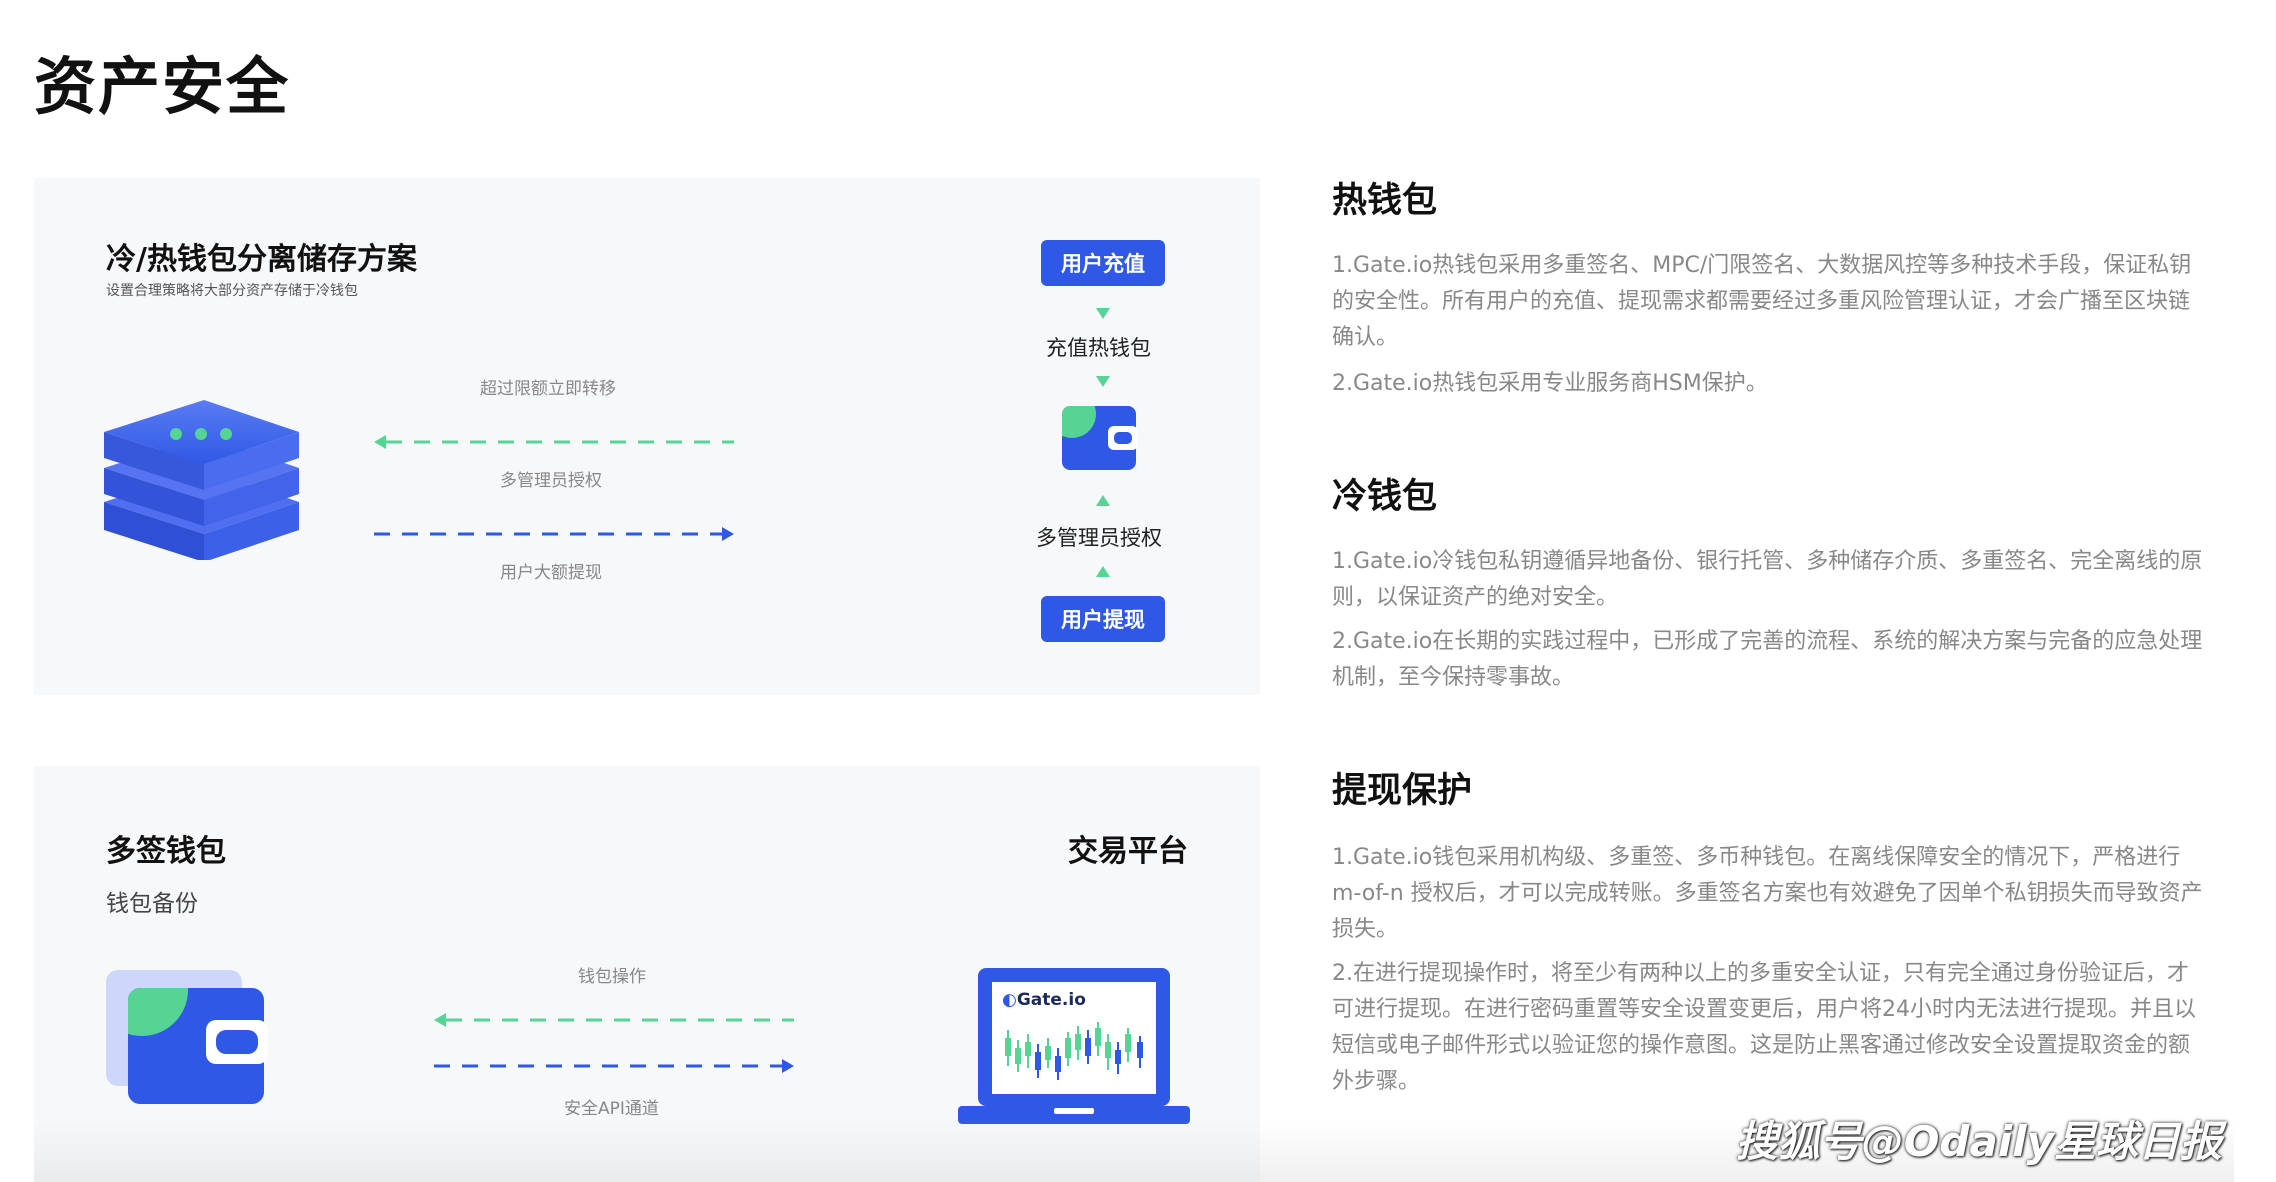  I want to click on laptop-logo-text: Gate.io, so click(1051, 1000).